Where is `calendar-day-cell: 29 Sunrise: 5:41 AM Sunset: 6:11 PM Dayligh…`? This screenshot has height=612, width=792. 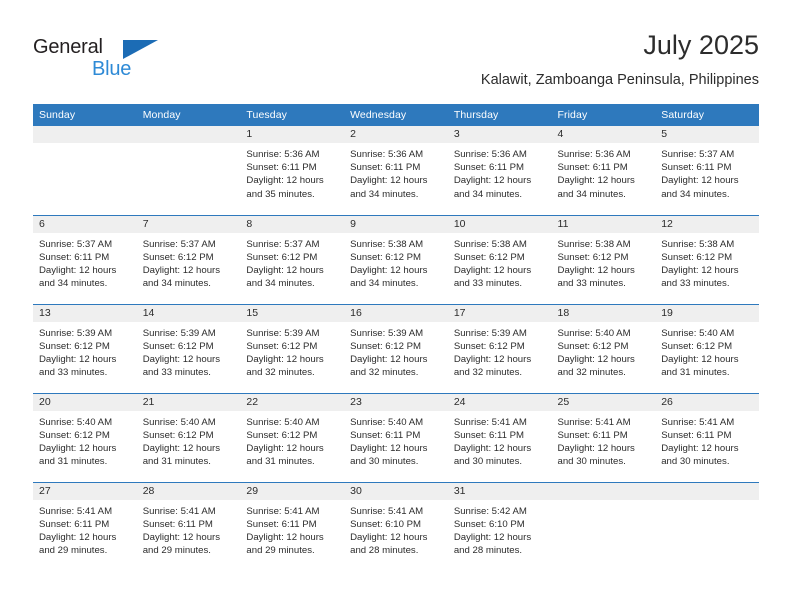
calendar-day-cell: 29 Sunrise: 5:41 AM Sunset: 6:11 PM Dayligh… is located at coordinates (292, 526).